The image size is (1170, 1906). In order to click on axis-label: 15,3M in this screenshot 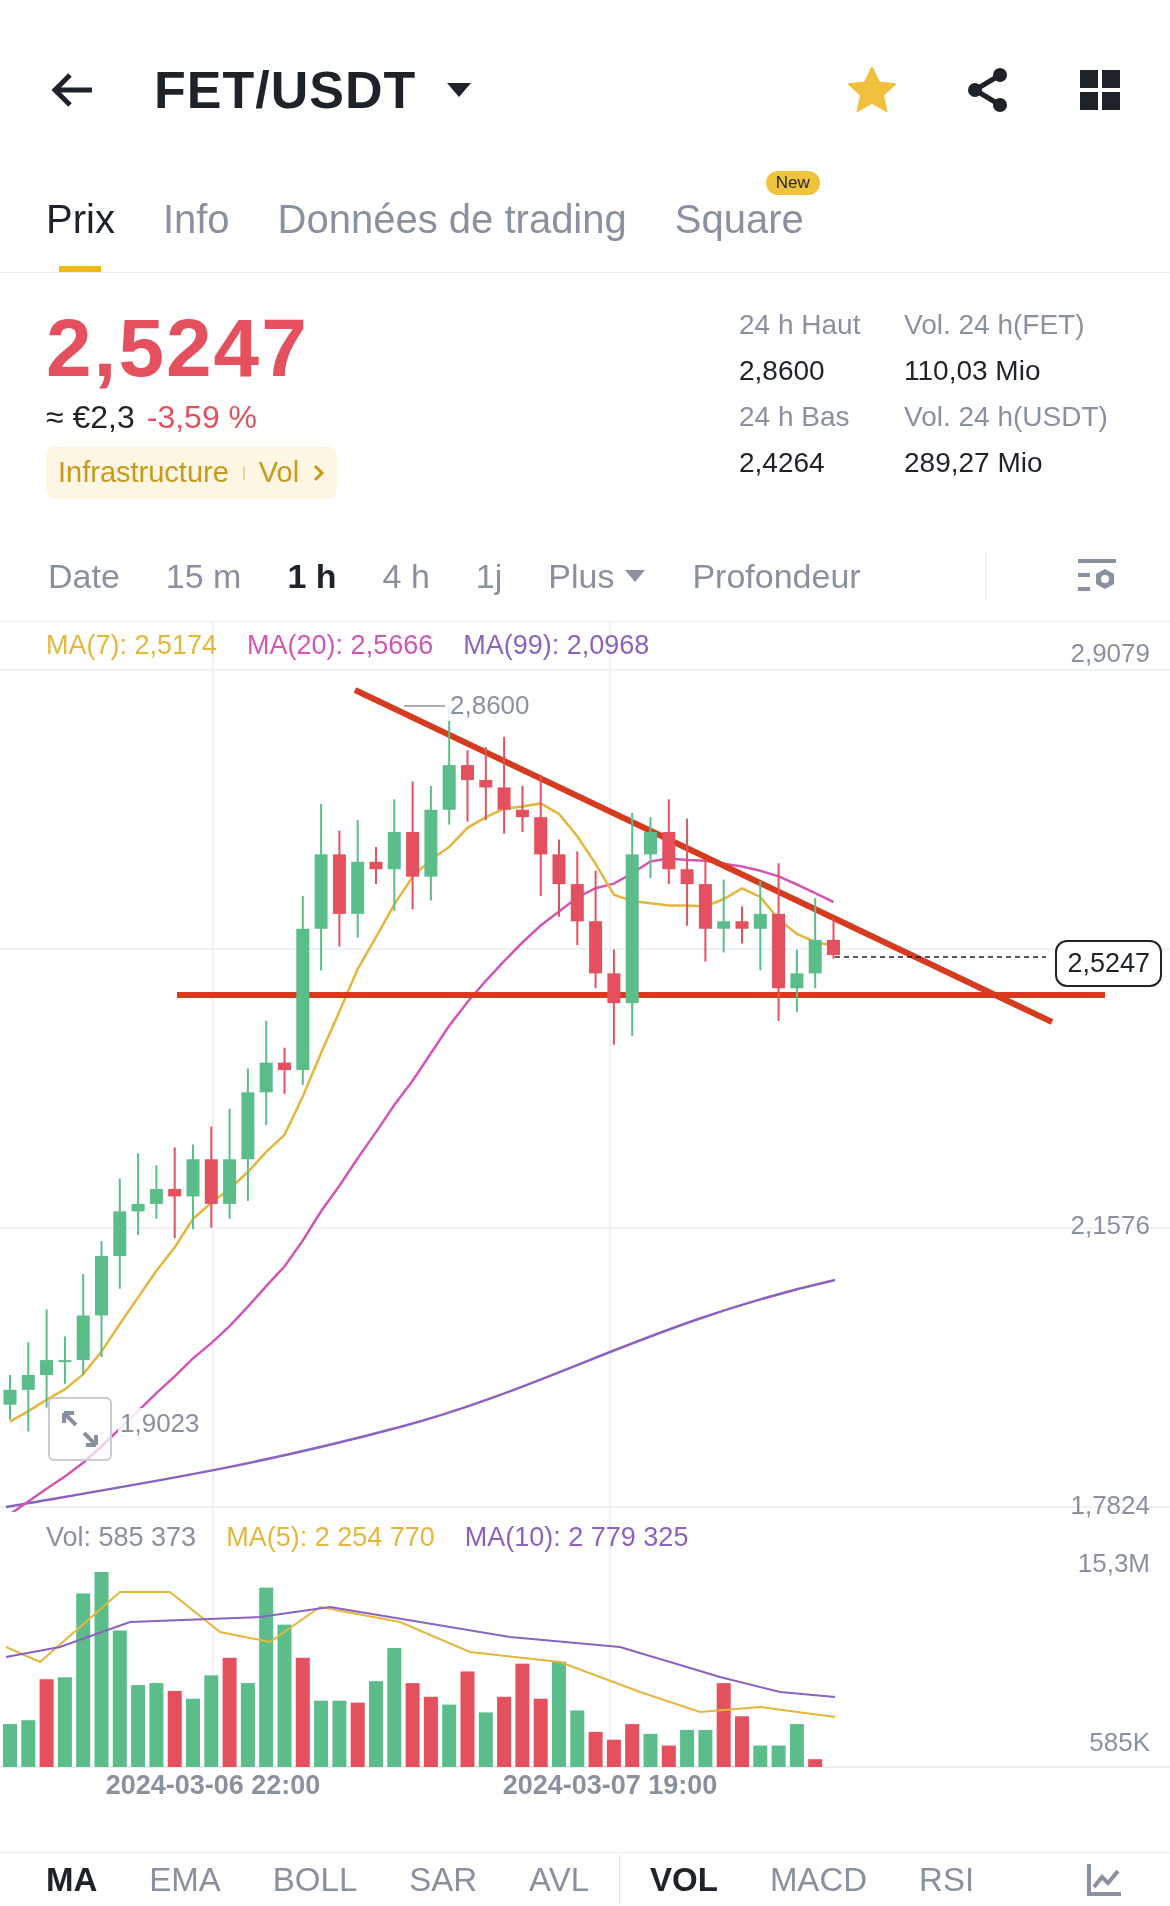, I will do `click(1113, 1563)`.